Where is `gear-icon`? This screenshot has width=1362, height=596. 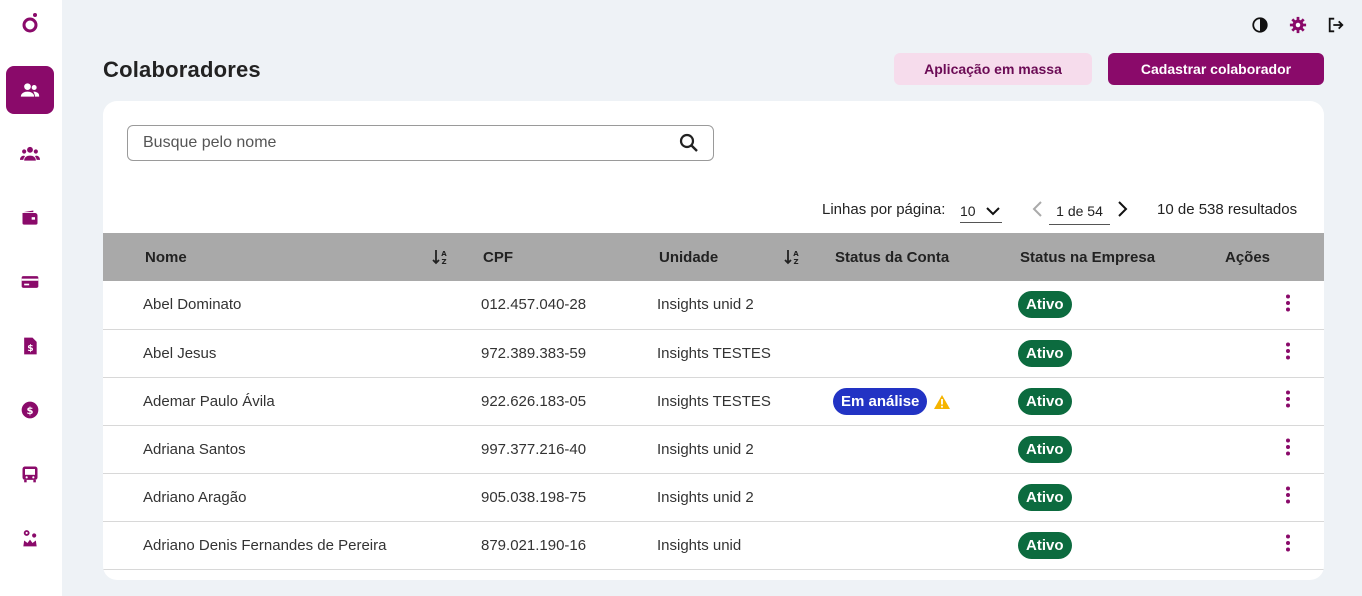
gear-icon is located at coordinates (1298, 25).